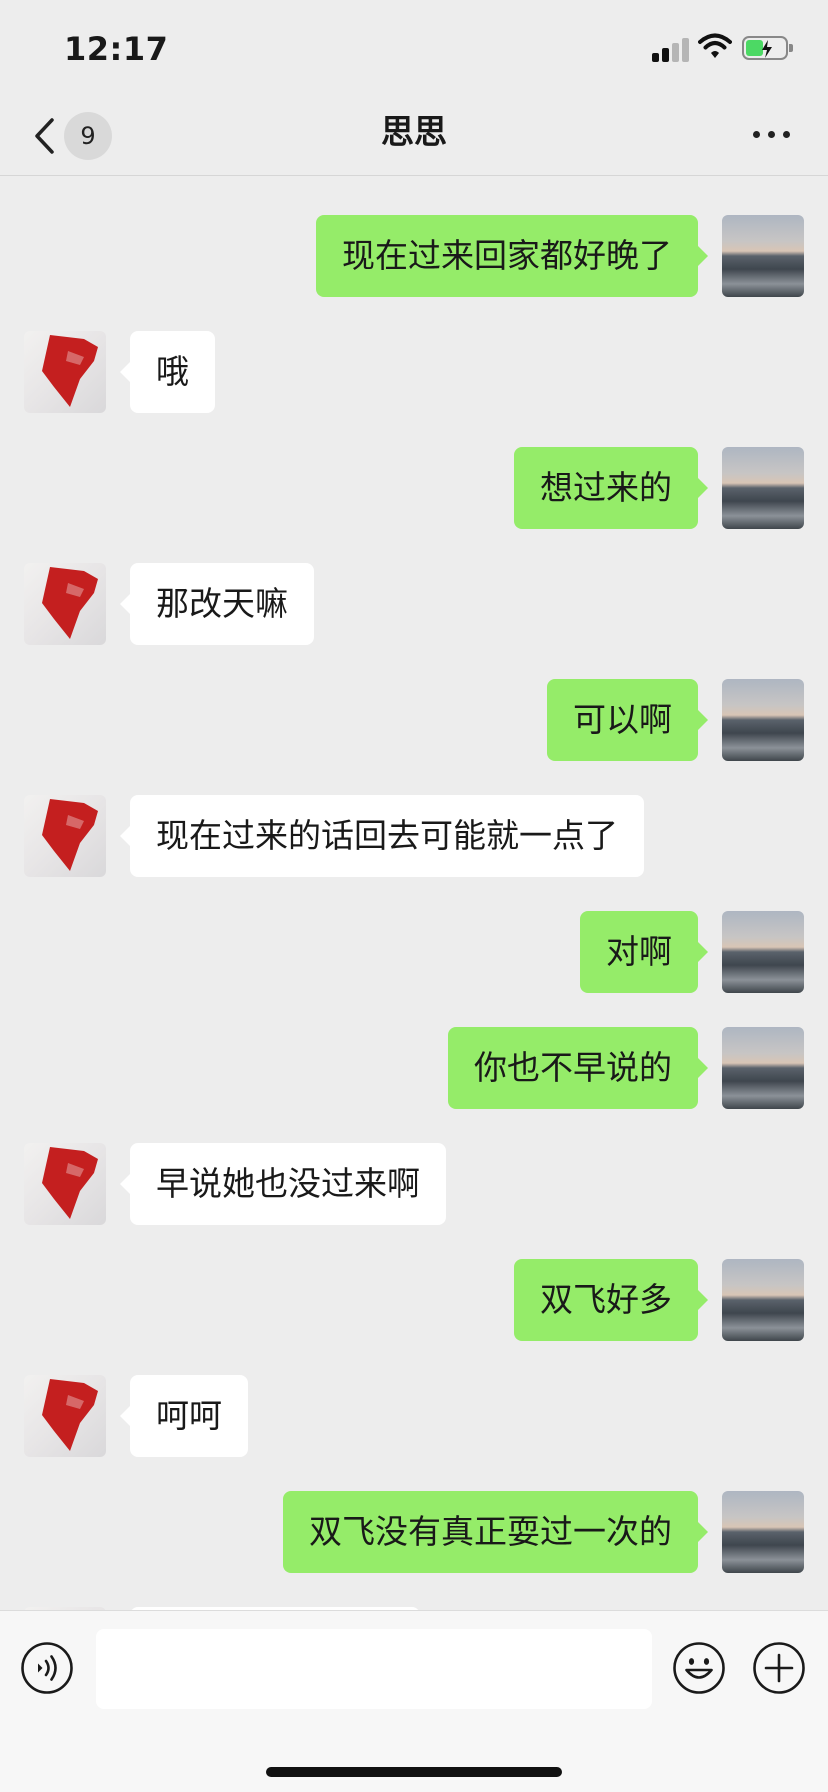  Describe the element at coordinates (184, 1416) in the screenshot. I see `message-bubble-received: 呵呵` at that location.